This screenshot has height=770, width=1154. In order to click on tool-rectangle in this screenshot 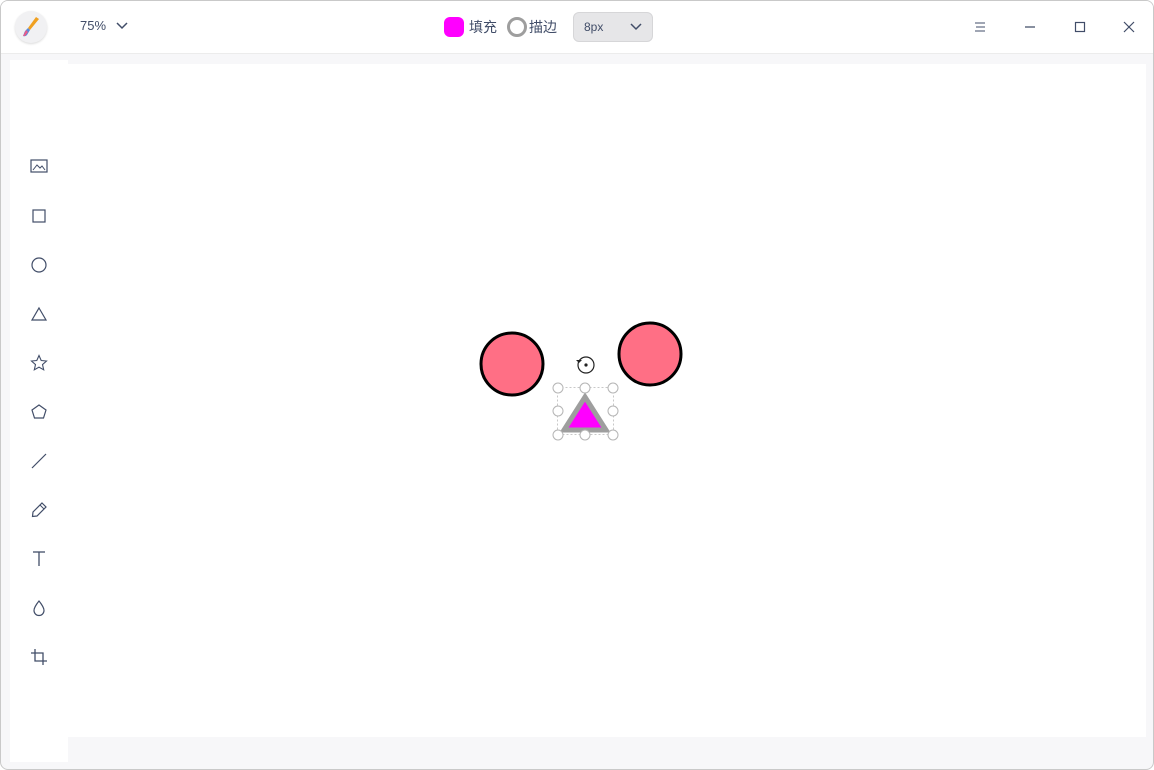, I will do `click(39, 216)`.